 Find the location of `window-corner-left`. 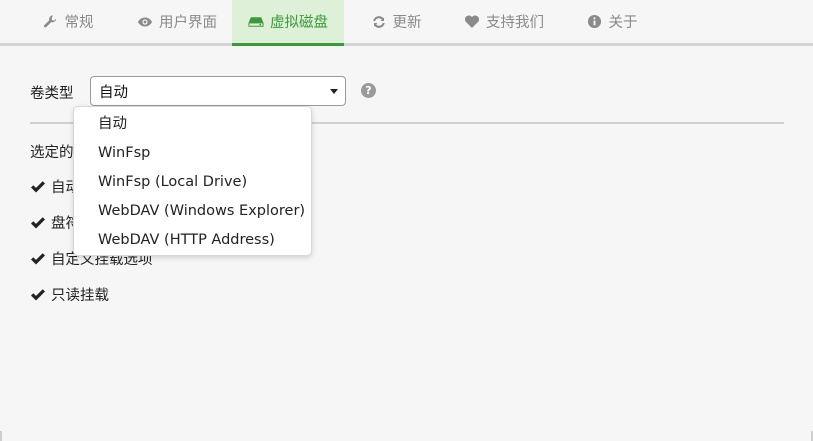

window-corner-left is located at coordinates (1, 436).